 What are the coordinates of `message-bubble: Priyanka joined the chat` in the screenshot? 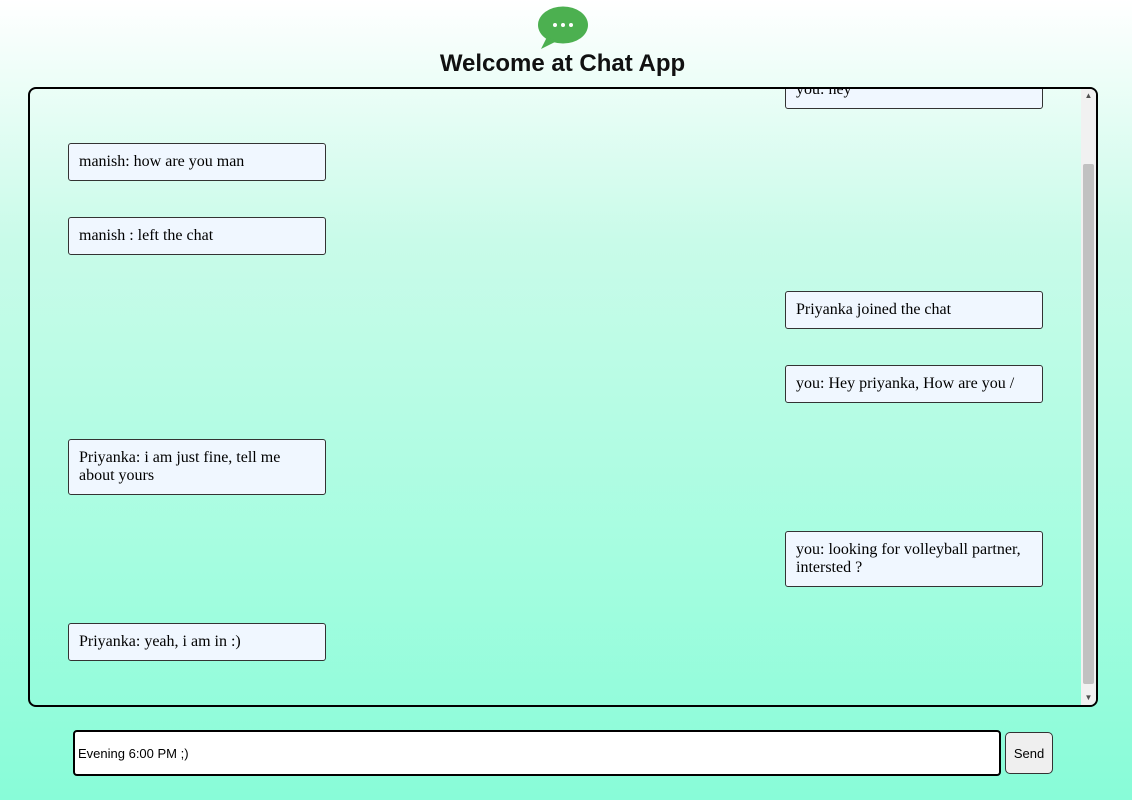 It's located at (914, 310).